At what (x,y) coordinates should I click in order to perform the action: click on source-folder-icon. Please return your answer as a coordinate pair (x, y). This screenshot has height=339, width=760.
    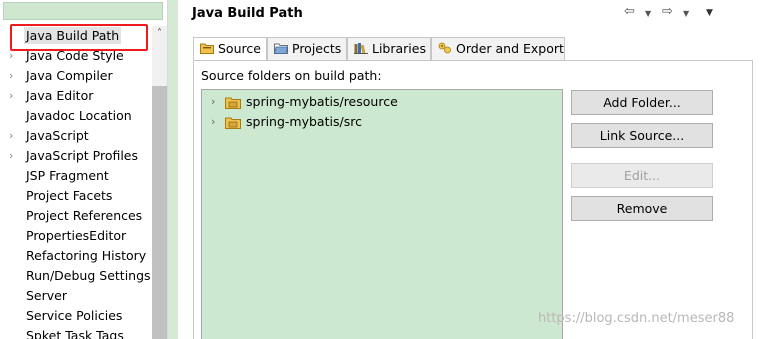
    Looking at the image, I should click on (207, 48).